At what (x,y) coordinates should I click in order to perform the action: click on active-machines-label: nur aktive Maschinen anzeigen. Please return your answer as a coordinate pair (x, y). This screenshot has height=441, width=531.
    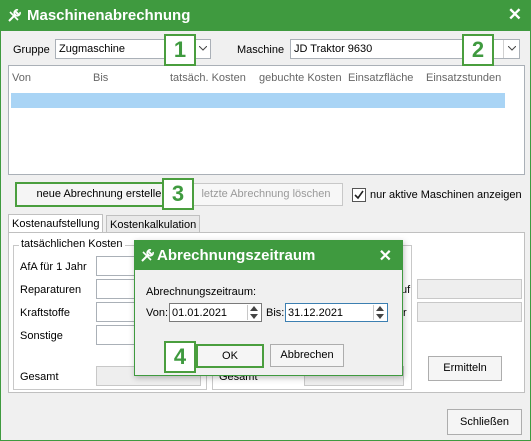
    Looking at the image, I should click on (446, 195).